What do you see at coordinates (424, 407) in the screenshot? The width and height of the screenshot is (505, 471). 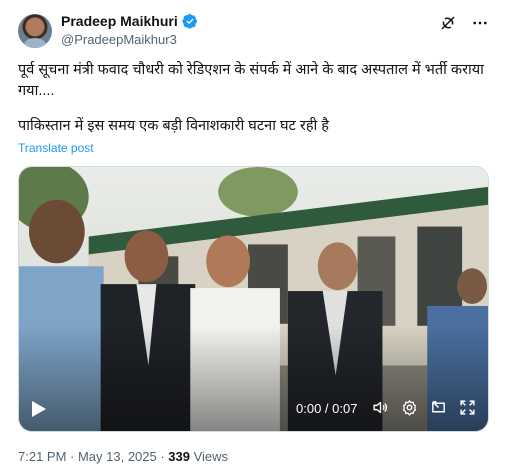 I see `video-control-icons` at bounding box center [424, 407].